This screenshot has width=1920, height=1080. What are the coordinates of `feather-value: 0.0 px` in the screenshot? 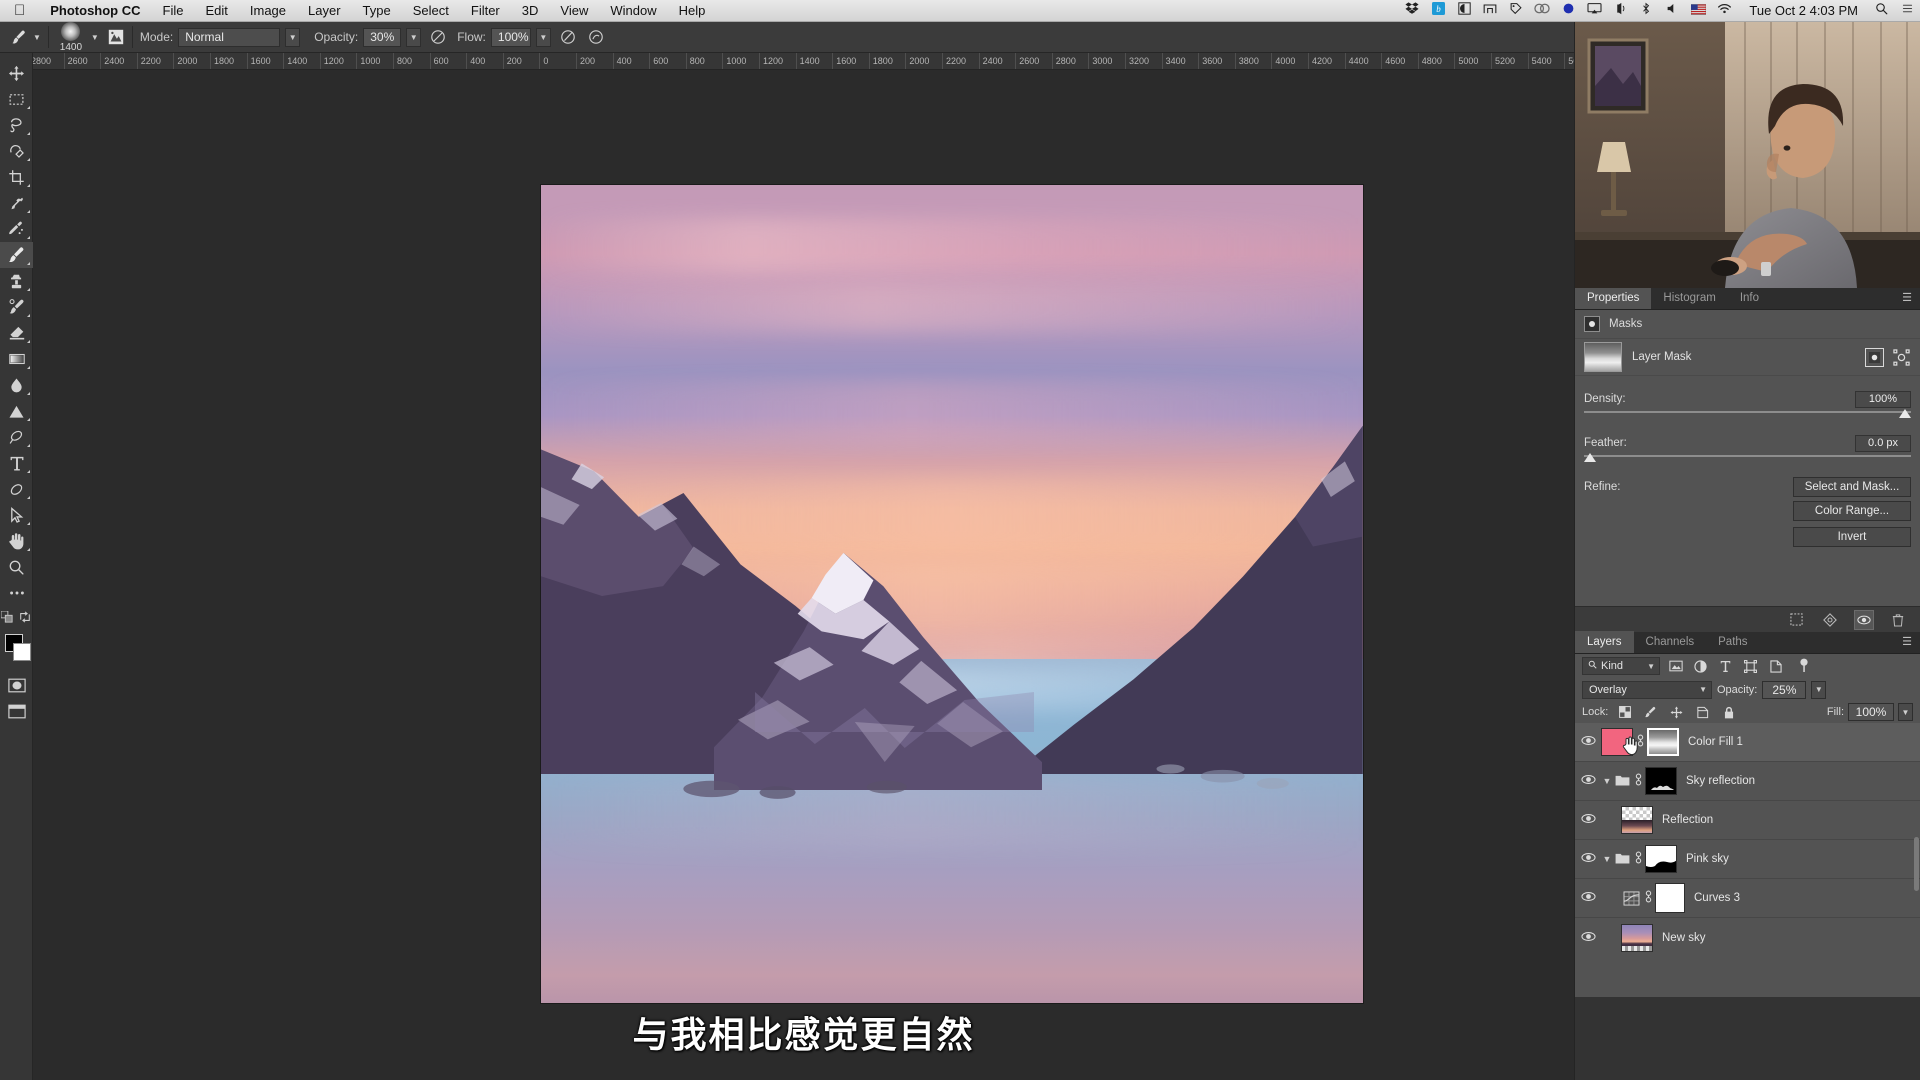 It's located at (1883, 443).